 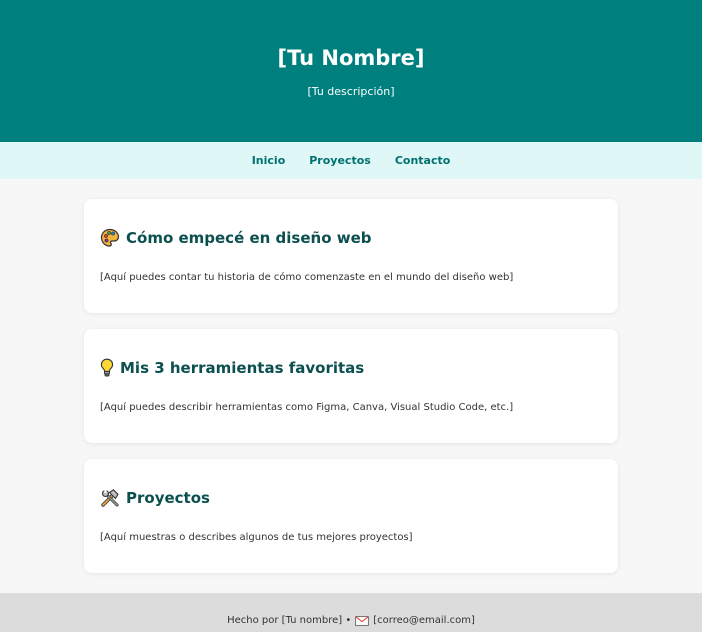 I want to click on main-nav: Inicio Proyectos Contacto, so click(x=351, y=160).